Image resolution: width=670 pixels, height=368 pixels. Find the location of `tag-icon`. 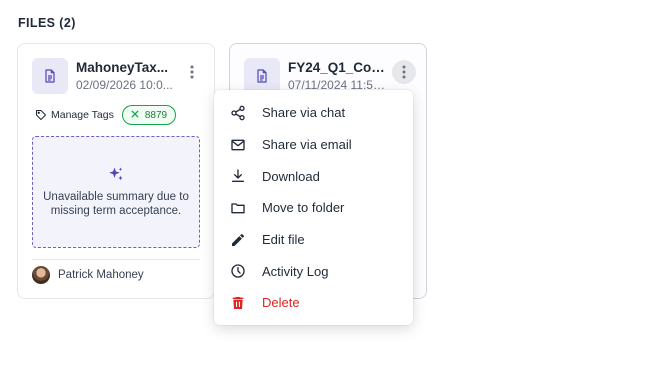

tag-icon is located at coordinates (41, 115).